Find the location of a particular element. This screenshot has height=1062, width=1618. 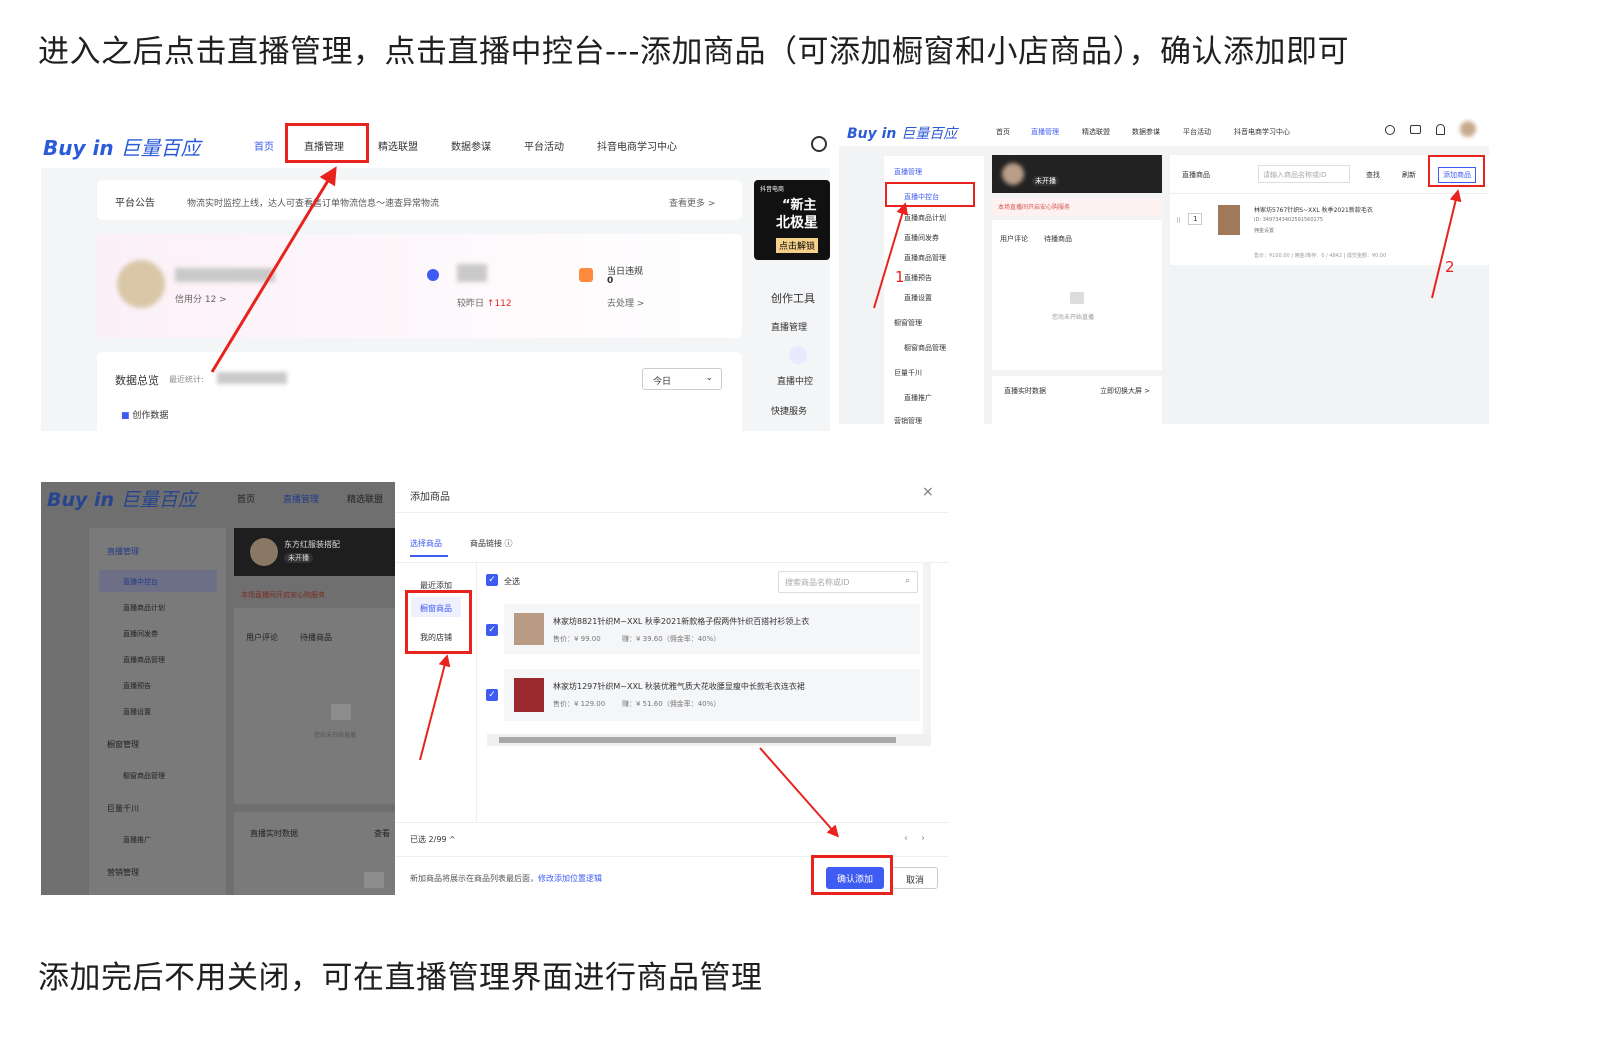

search-icon: ⌕ is located at coordinates (907, 581).